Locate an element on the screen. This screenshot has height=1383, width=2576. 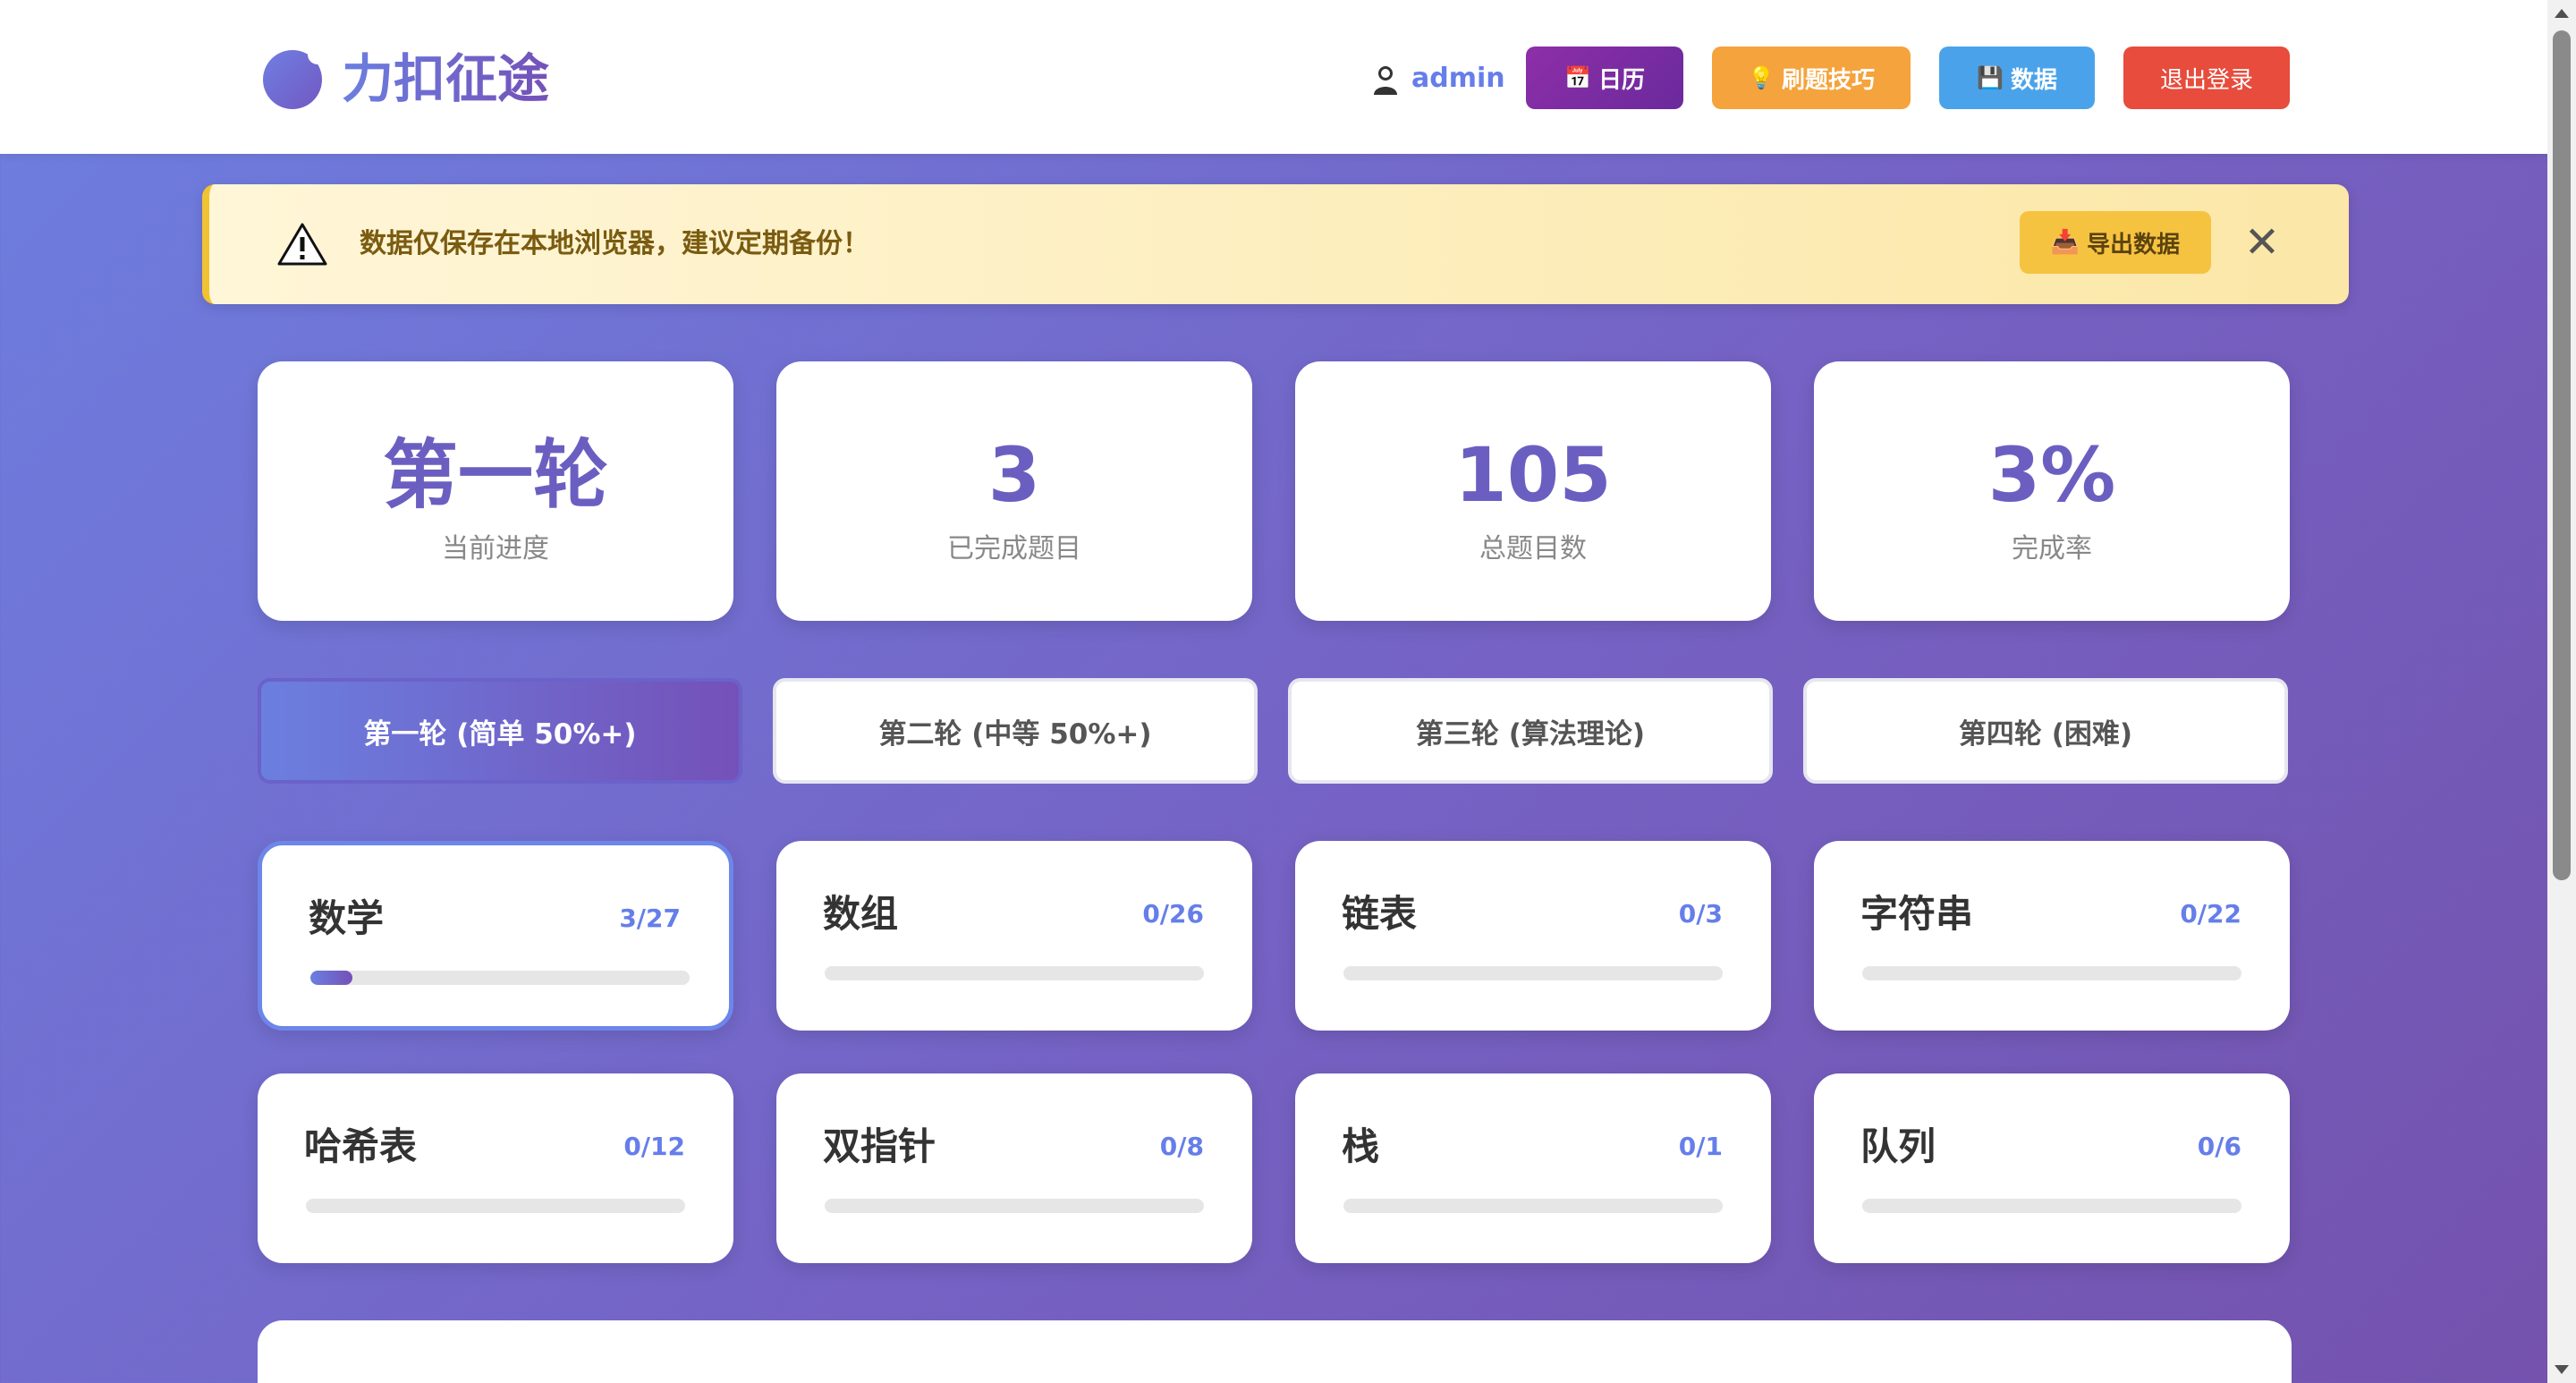
export-button-label: 导出数据 is located at coordinates (2134, 245).